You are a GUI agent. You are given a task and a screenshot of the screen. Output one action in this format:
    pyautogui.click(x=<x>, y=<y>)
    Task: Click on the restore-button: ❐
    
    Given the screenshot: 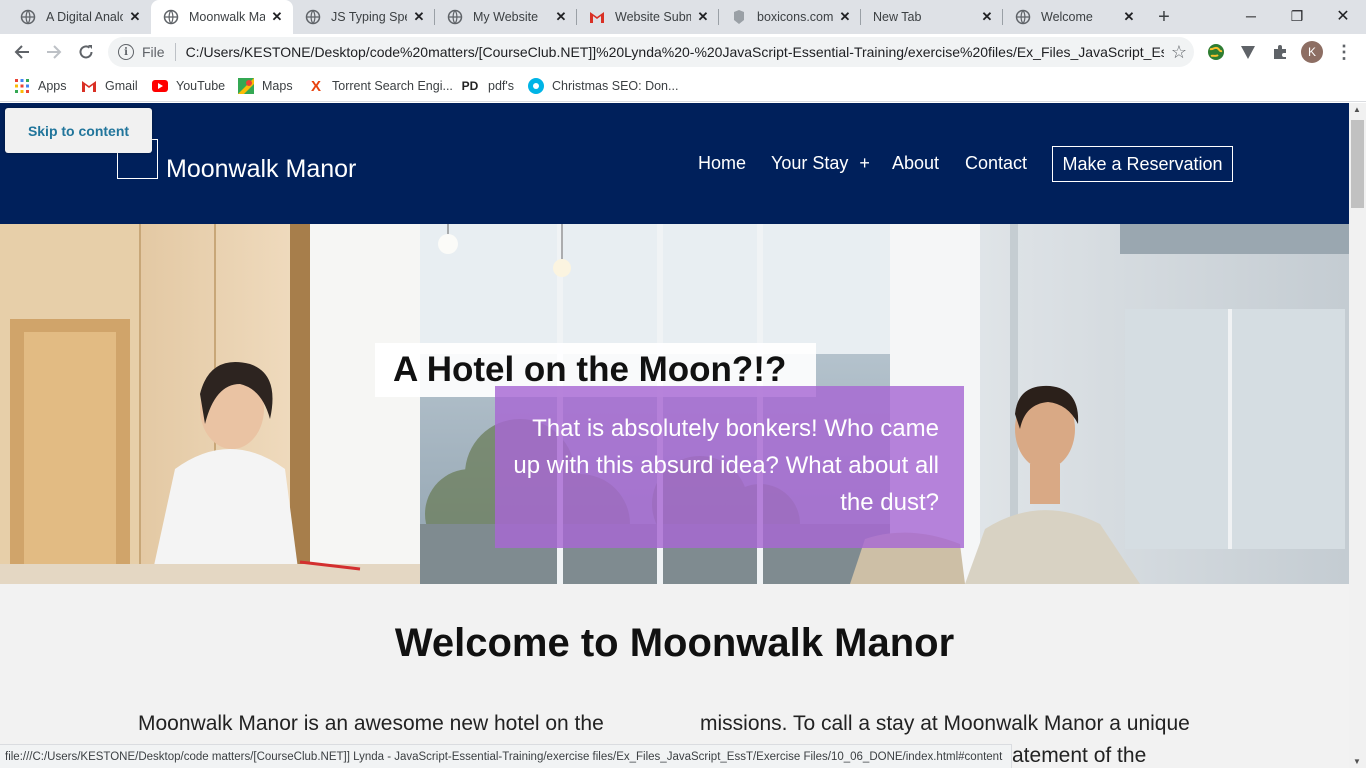 What is the action you would take?
    pyautogui.click(x=1297, y=16)
    